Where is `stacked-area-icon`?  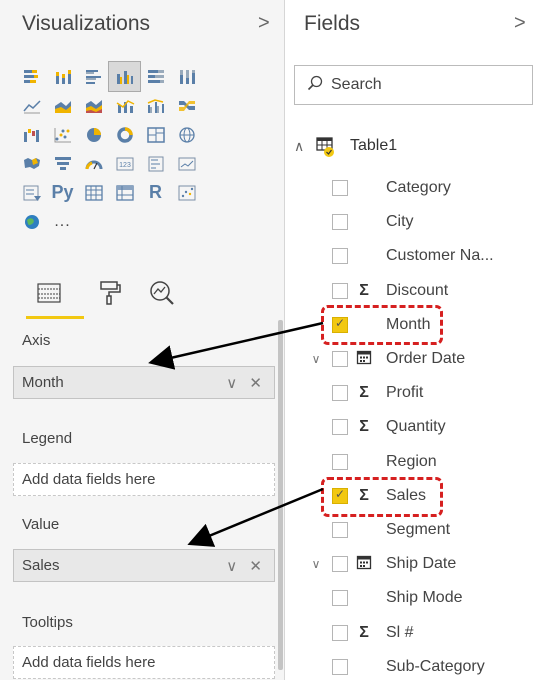
stacked-area-icon is located at coordinates (93, 105).